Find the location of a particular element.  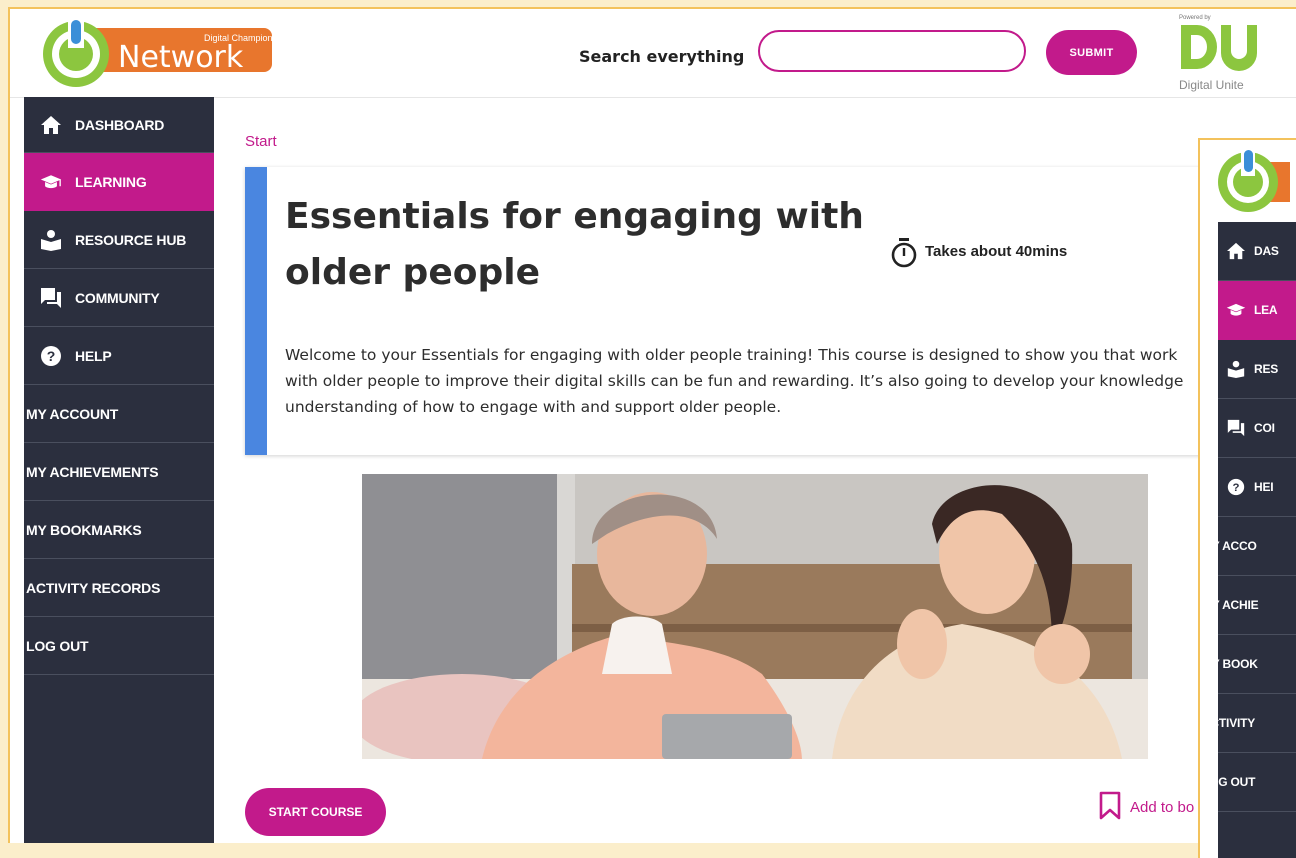

sidebar-item-learning: LEARNING is located at coordinates (119, 182).